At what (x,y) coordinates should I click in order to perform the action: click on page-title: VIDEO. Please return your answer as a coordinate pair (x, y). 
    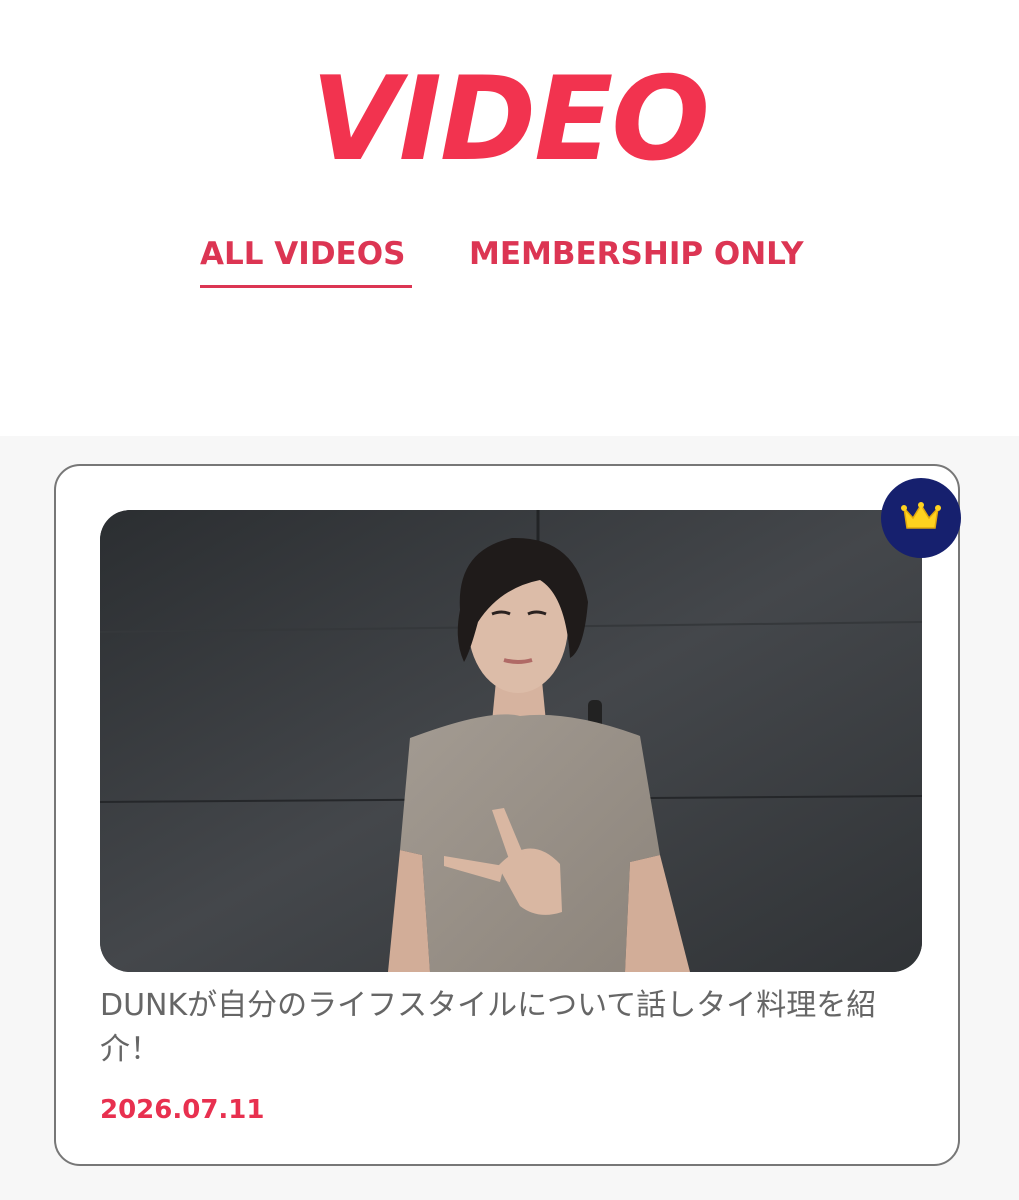
    Looking at the image, I should click on (510, 119).